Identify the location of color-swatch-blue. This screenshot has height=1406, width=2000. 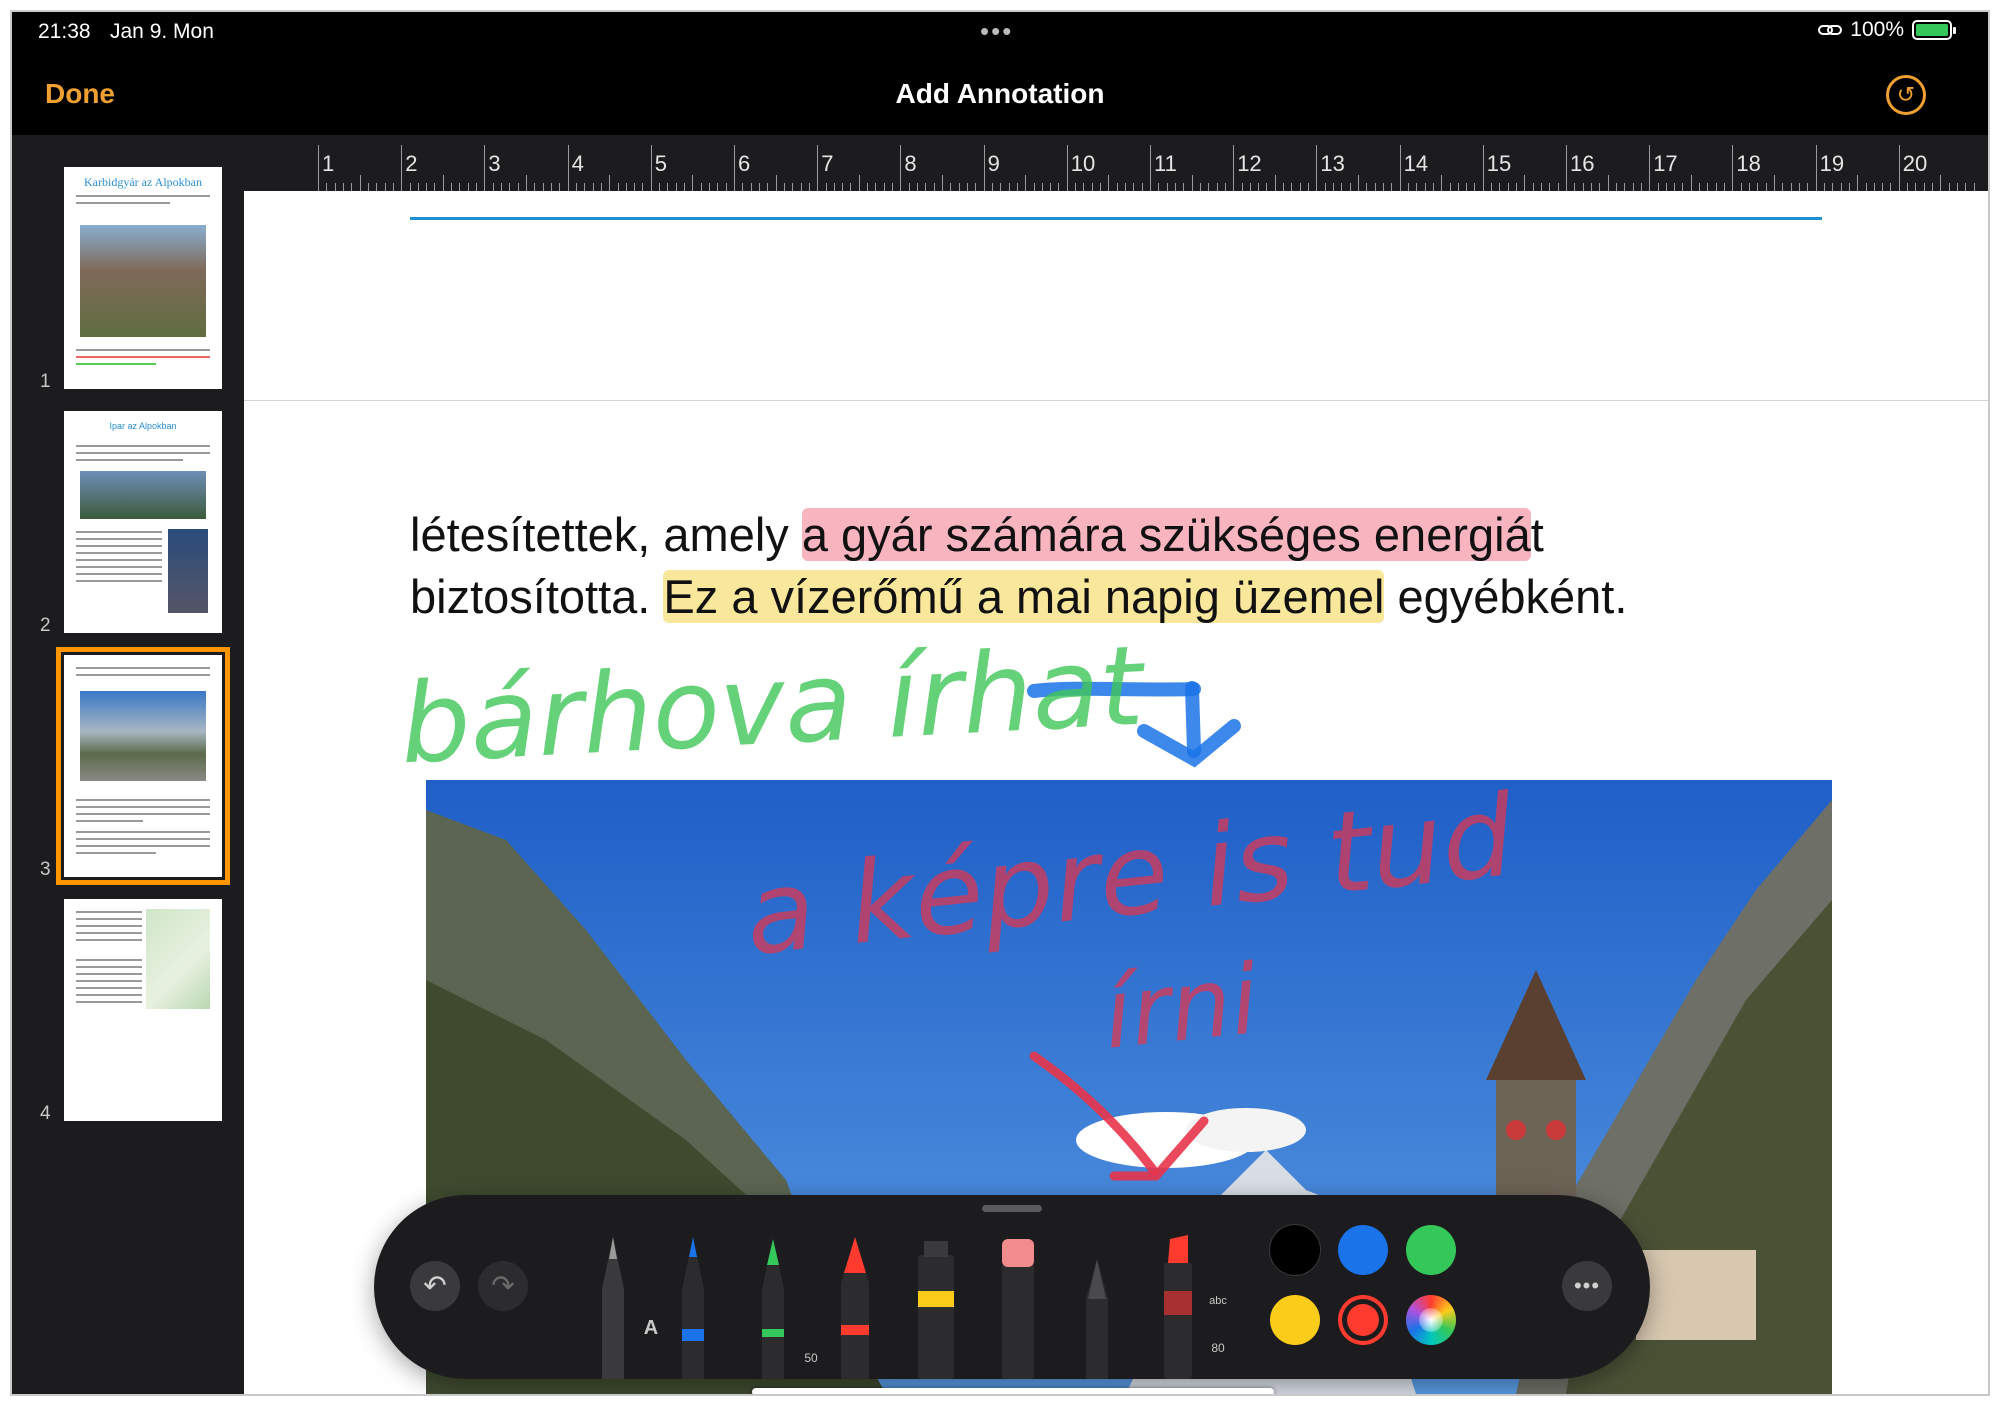
(1363, 1250).